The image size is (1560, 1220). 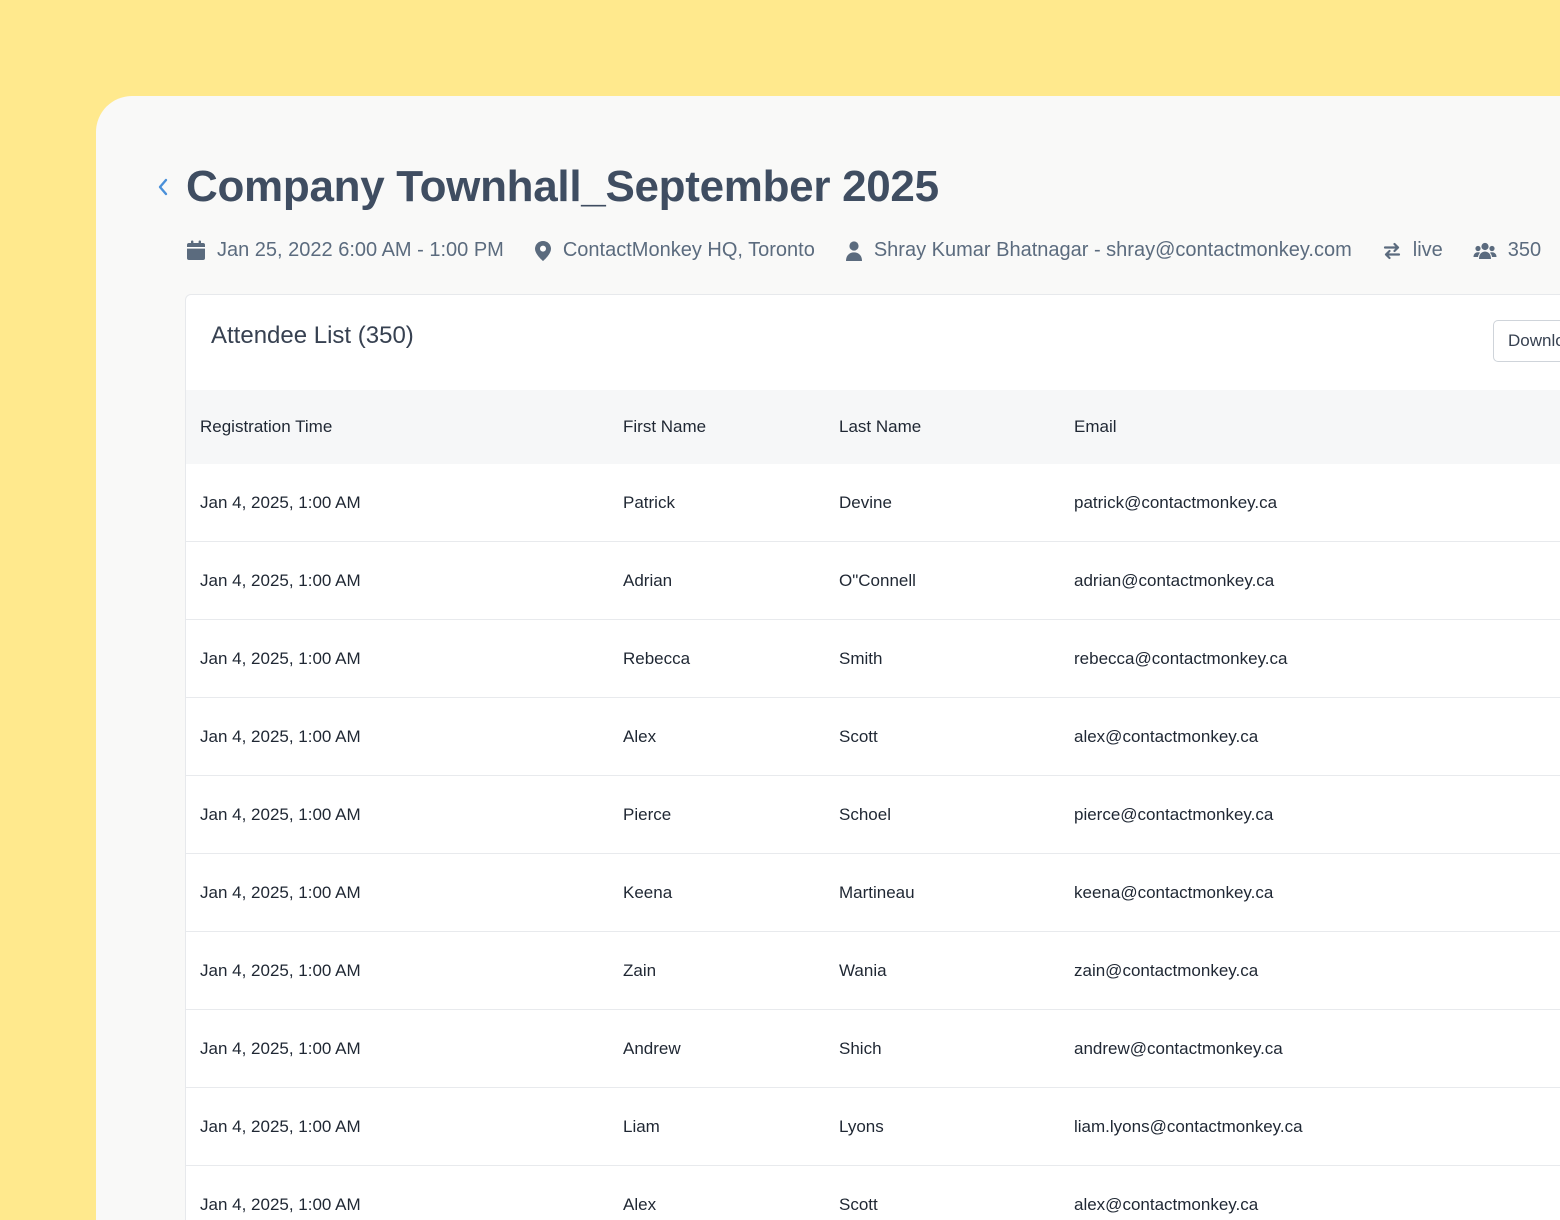 What do you see at coordinates (1524, 250) in the screenshot?
I see `event-attendee-count: 350` at bounding box center [1524, 250].